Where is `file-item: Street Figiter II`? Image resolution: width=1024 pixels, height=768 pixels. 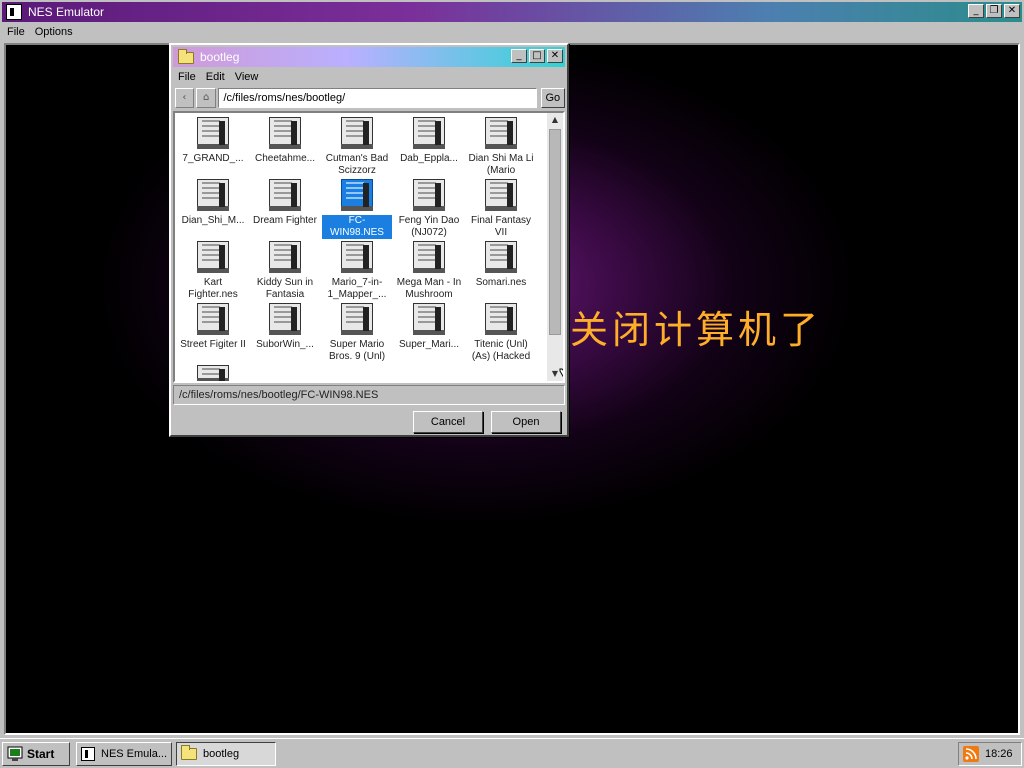
file-item: Street Figiter II is located at coordinates (213, 332).